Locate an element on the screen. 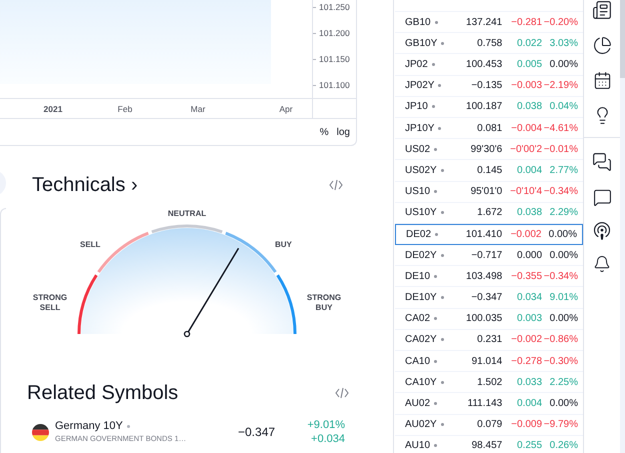  watchlist-row: GB10 137.241 −0.281 −0.20% is located at coordinates (489, 23).